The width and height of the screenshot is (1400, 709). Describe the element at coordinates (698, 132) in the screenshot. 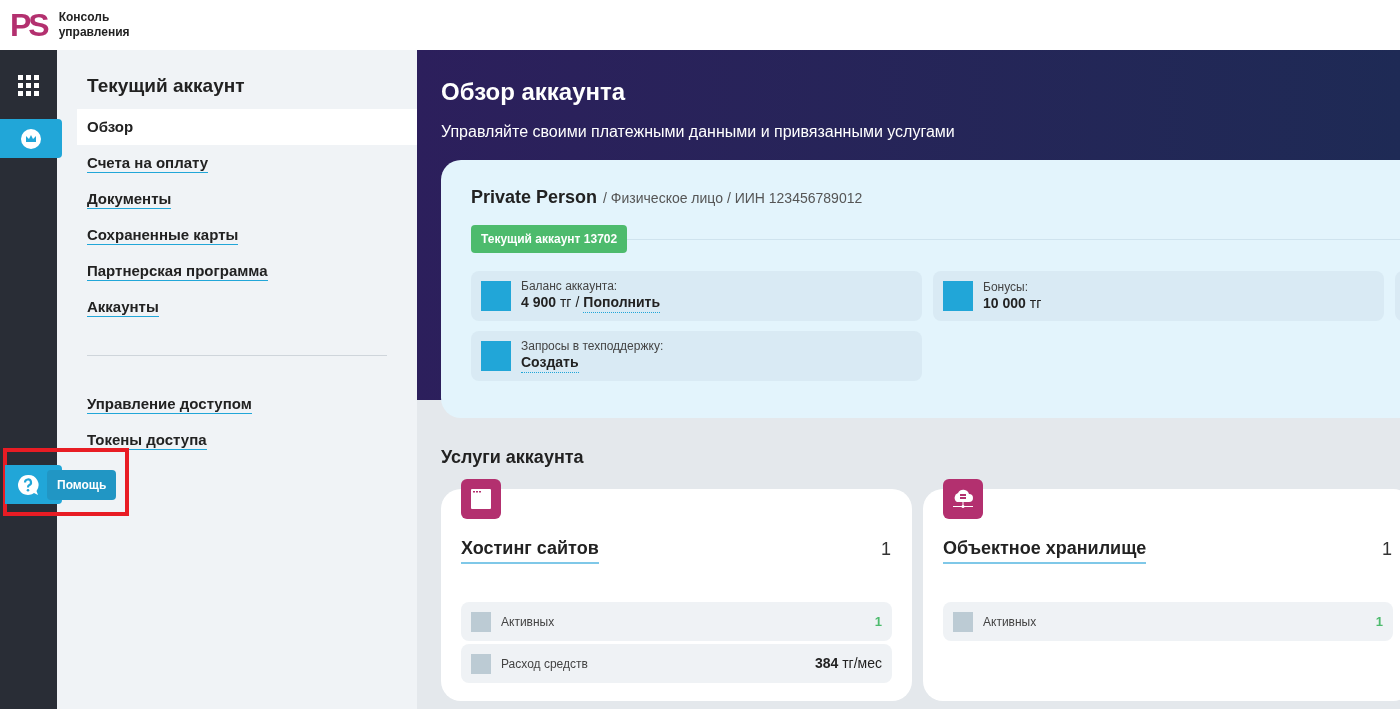

I see `page-subtitle: Управляйте своими платежными данными и привязанными услугами` at that location.